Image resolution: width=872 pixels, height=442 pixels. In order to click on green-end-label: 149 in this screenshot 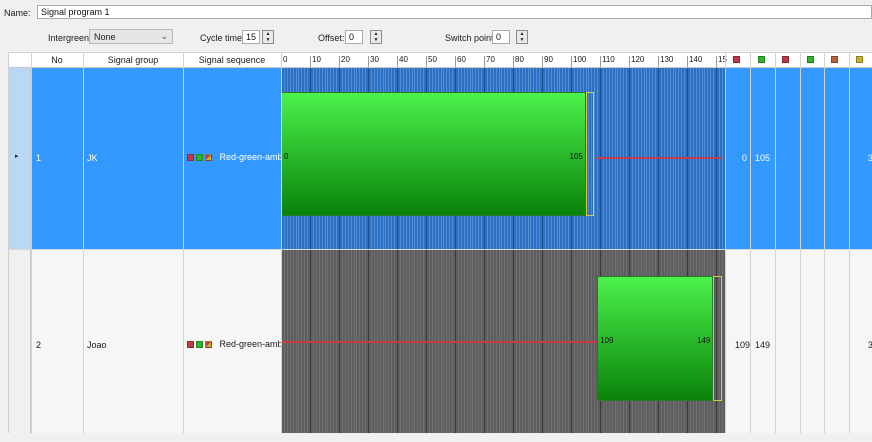, I will do `click(704, 340)`.